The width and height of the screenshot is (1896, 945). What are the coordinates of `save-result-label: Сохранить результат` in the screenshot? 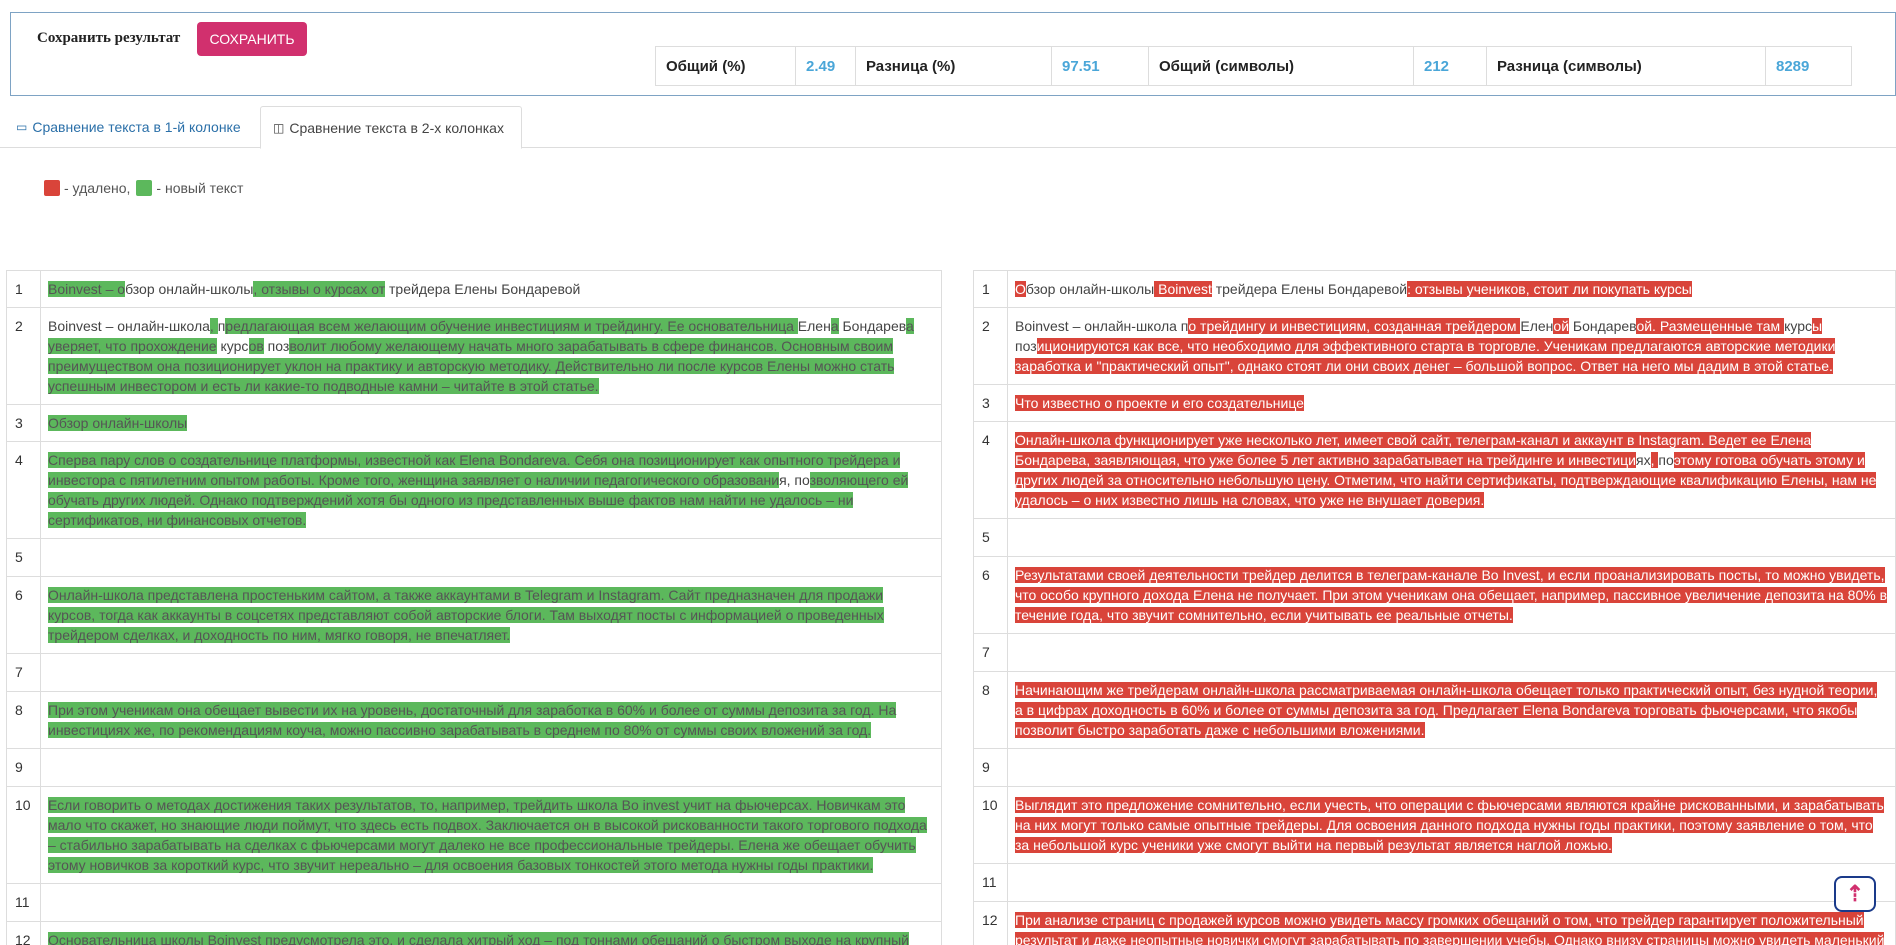 It's located at (109, 38).